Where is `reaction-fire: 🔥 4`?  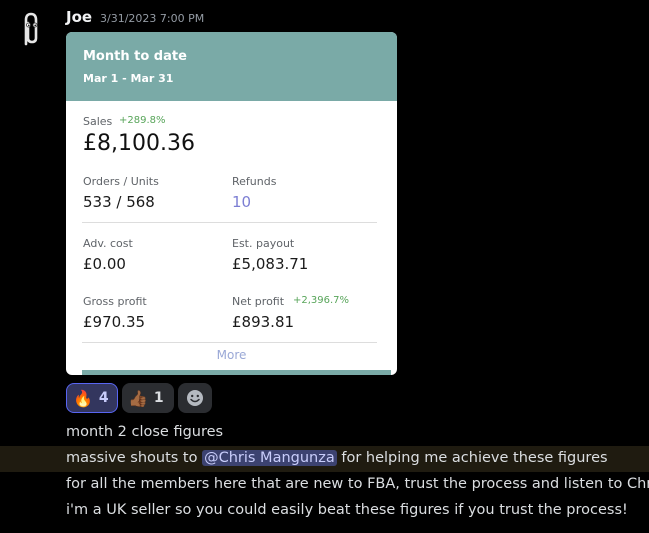
reaction-fire: 🔥 4 is located at coordinates (92, 398).